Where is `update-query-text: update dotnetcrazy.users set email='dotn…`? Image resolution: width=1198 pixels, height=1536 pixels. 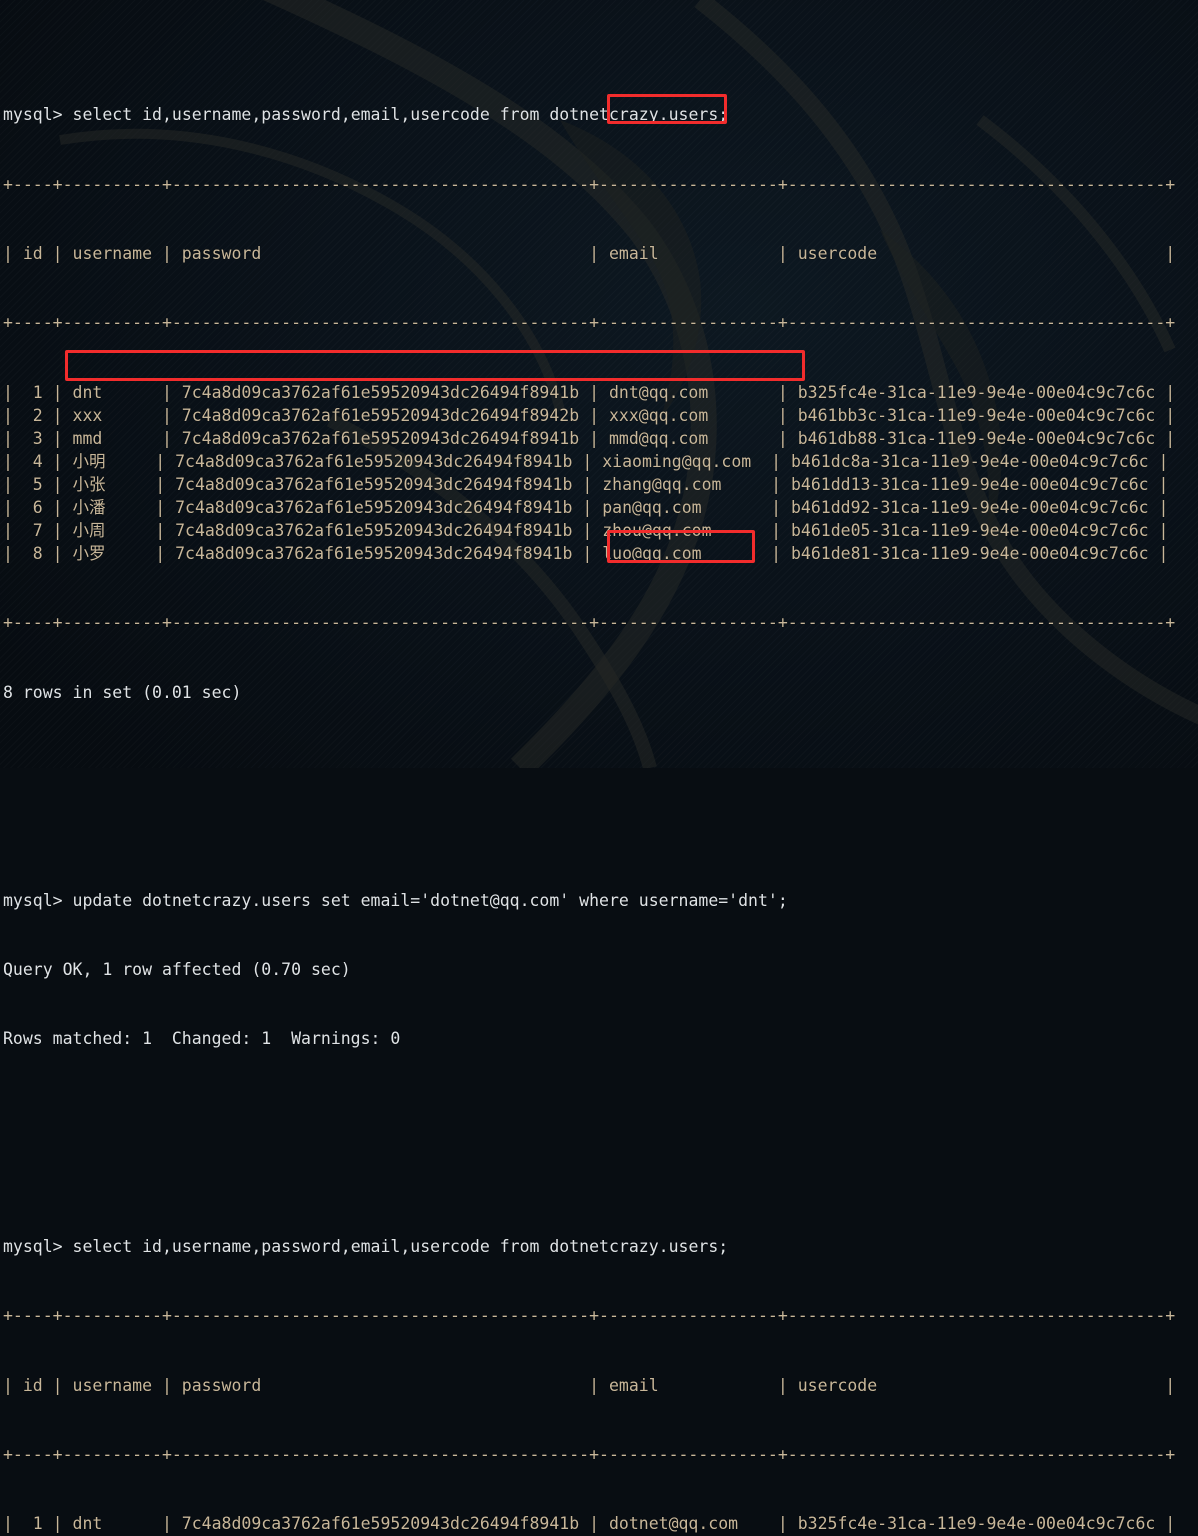 update-query-text: update dotnetcrazy.users set email='dotn… is located at coordinates (430, 900).